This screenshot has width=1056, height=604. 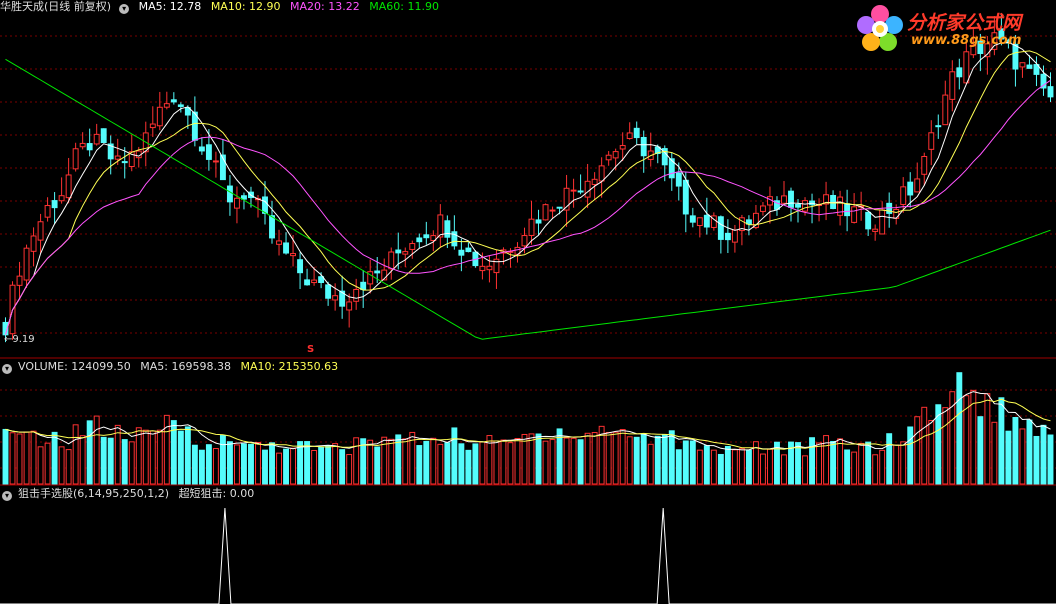 I want to click on low-price-marker: ←9.19, so click(x=19, y=339).